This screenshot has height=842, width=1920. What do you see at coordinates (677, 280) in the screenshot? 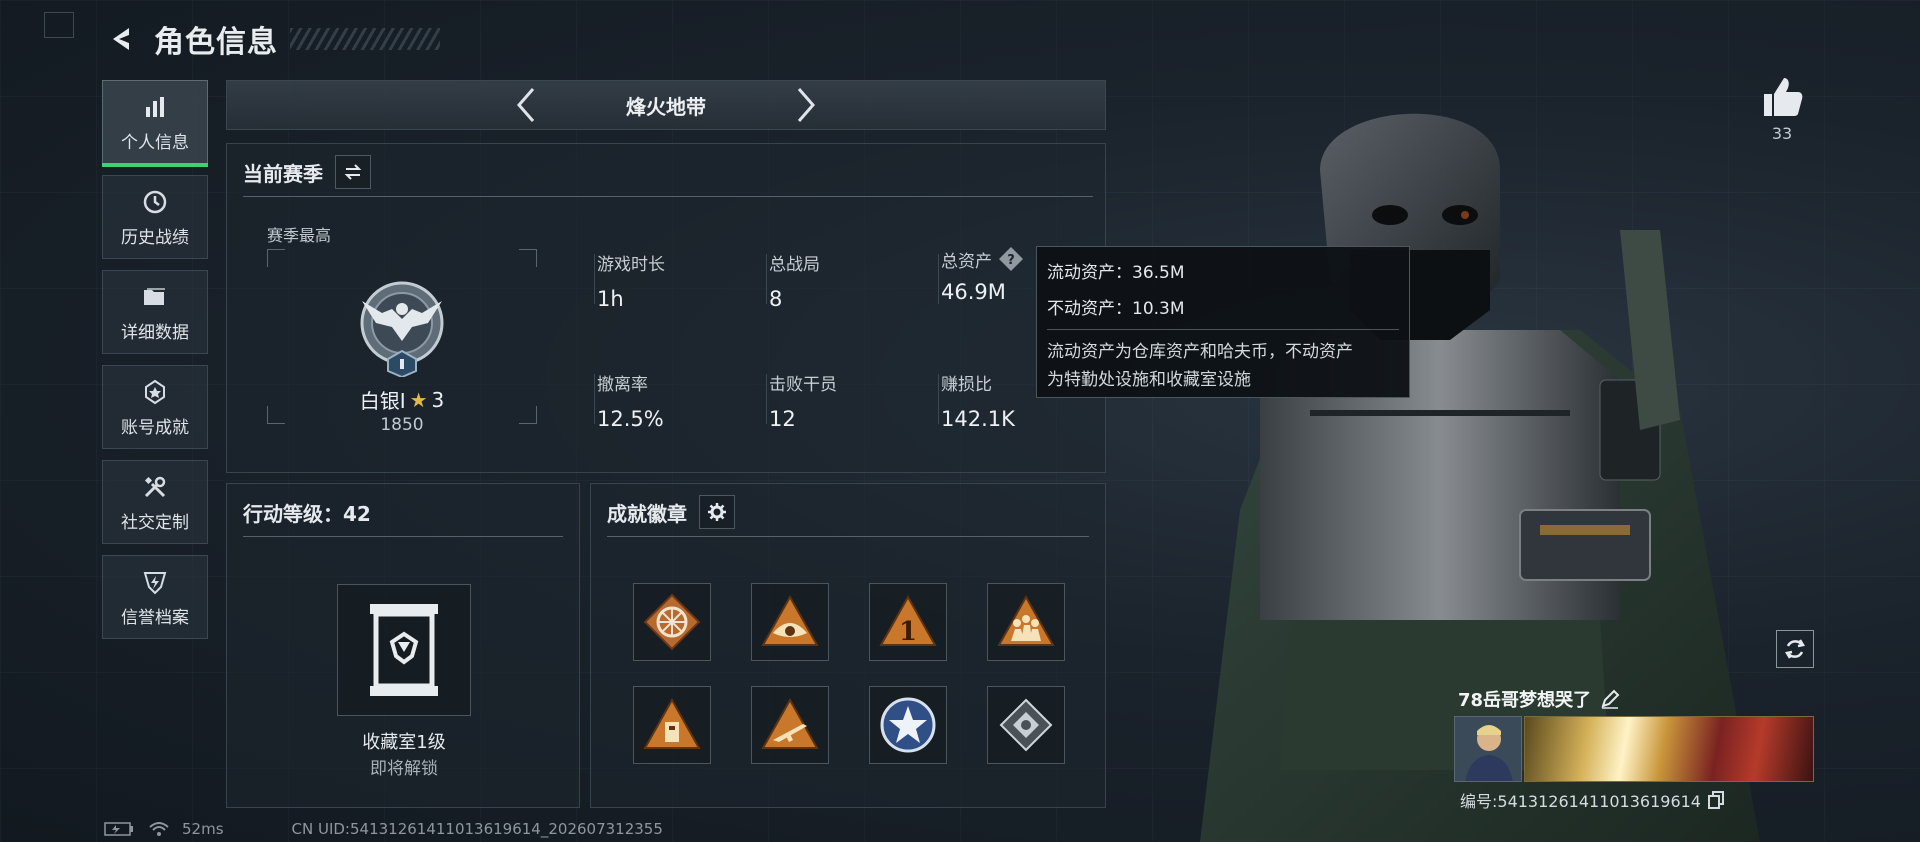
I see `stat-playtime: 游戏时长 1h` at bounding box center [677, 280].